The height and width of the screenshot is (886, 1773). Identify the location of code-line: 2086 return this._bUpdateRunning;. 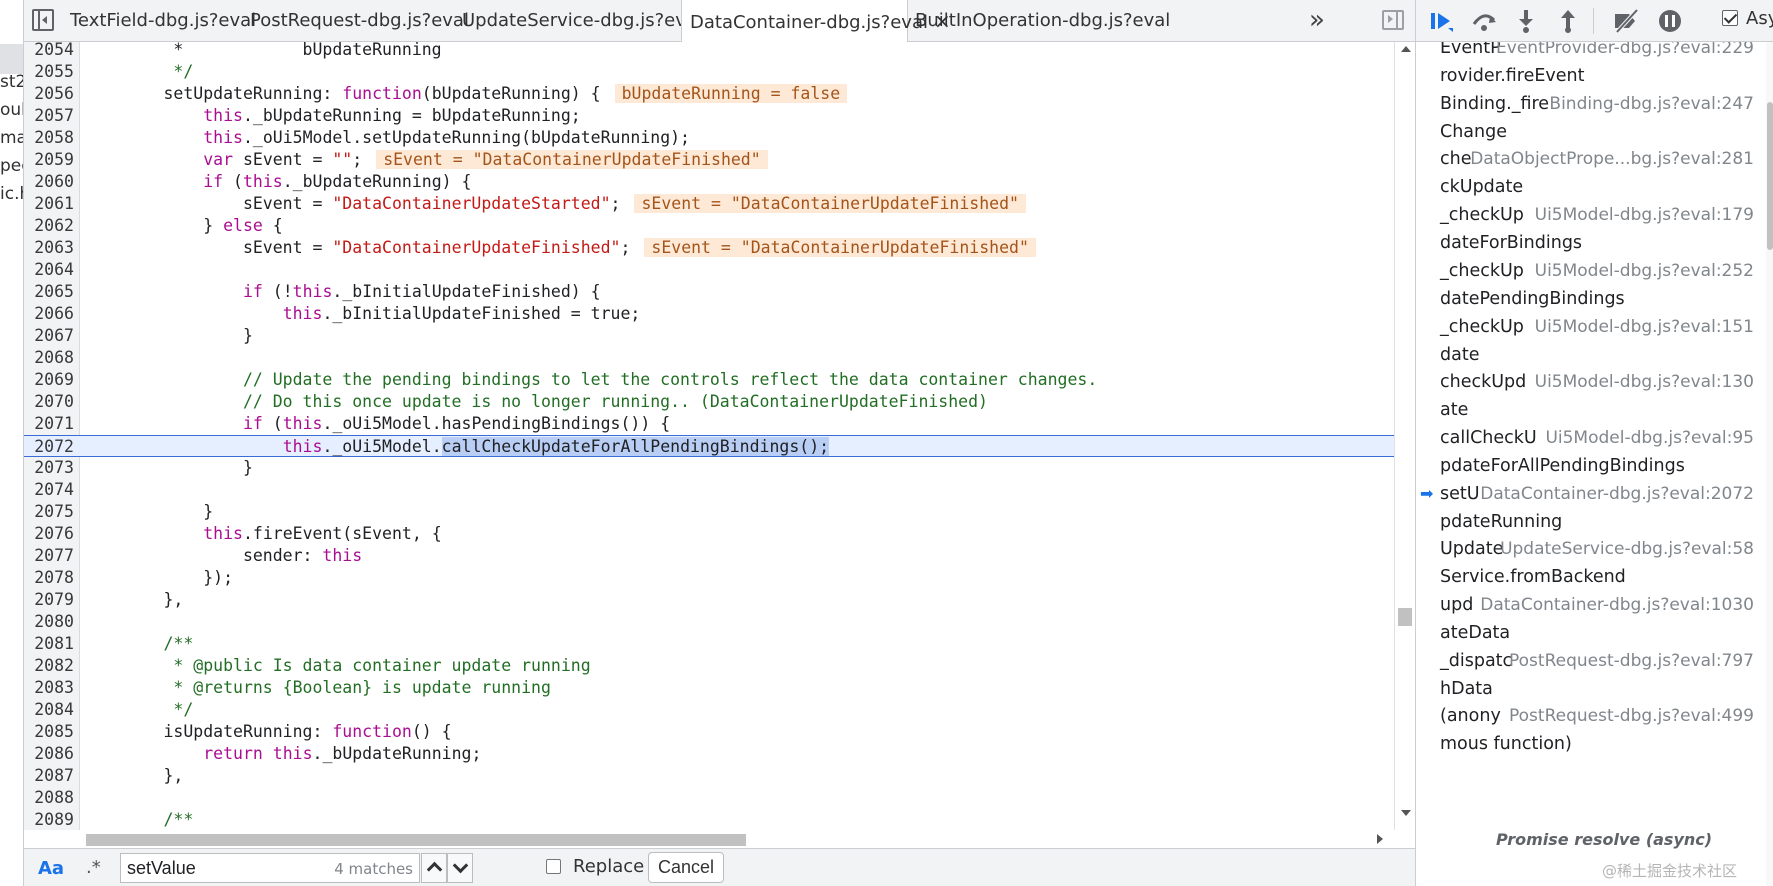
(709, 754).